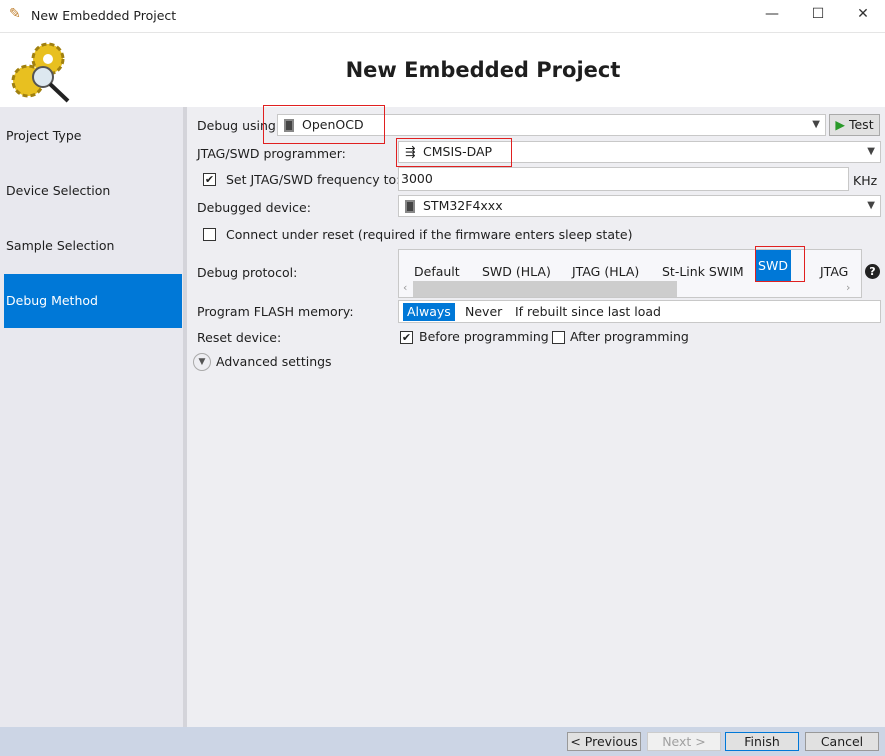  What do you see at coordinates (623, 179) in the screenshot?
I see `freq-input: 3000` at bounding box center [623, 179].